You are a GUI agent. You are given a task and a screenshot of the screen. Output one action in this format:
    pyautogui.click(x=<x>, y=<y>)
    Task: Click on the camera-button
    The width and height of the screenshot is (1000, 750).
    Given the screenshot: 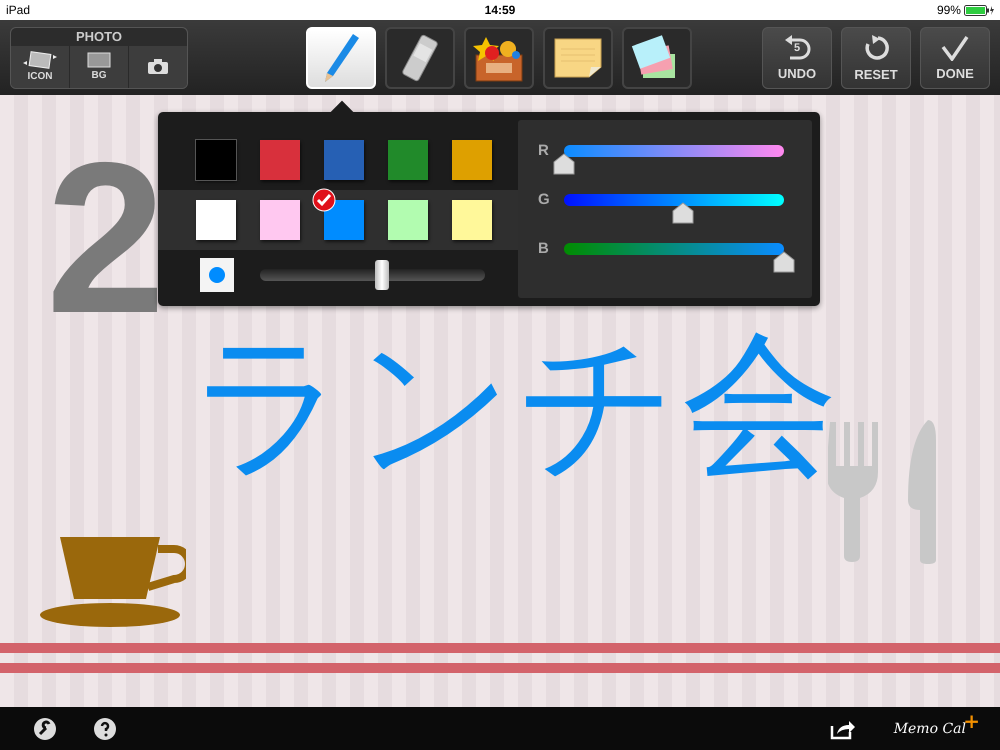 What is the action you would take?
    pyautogui.click(x=158, y=67)
    